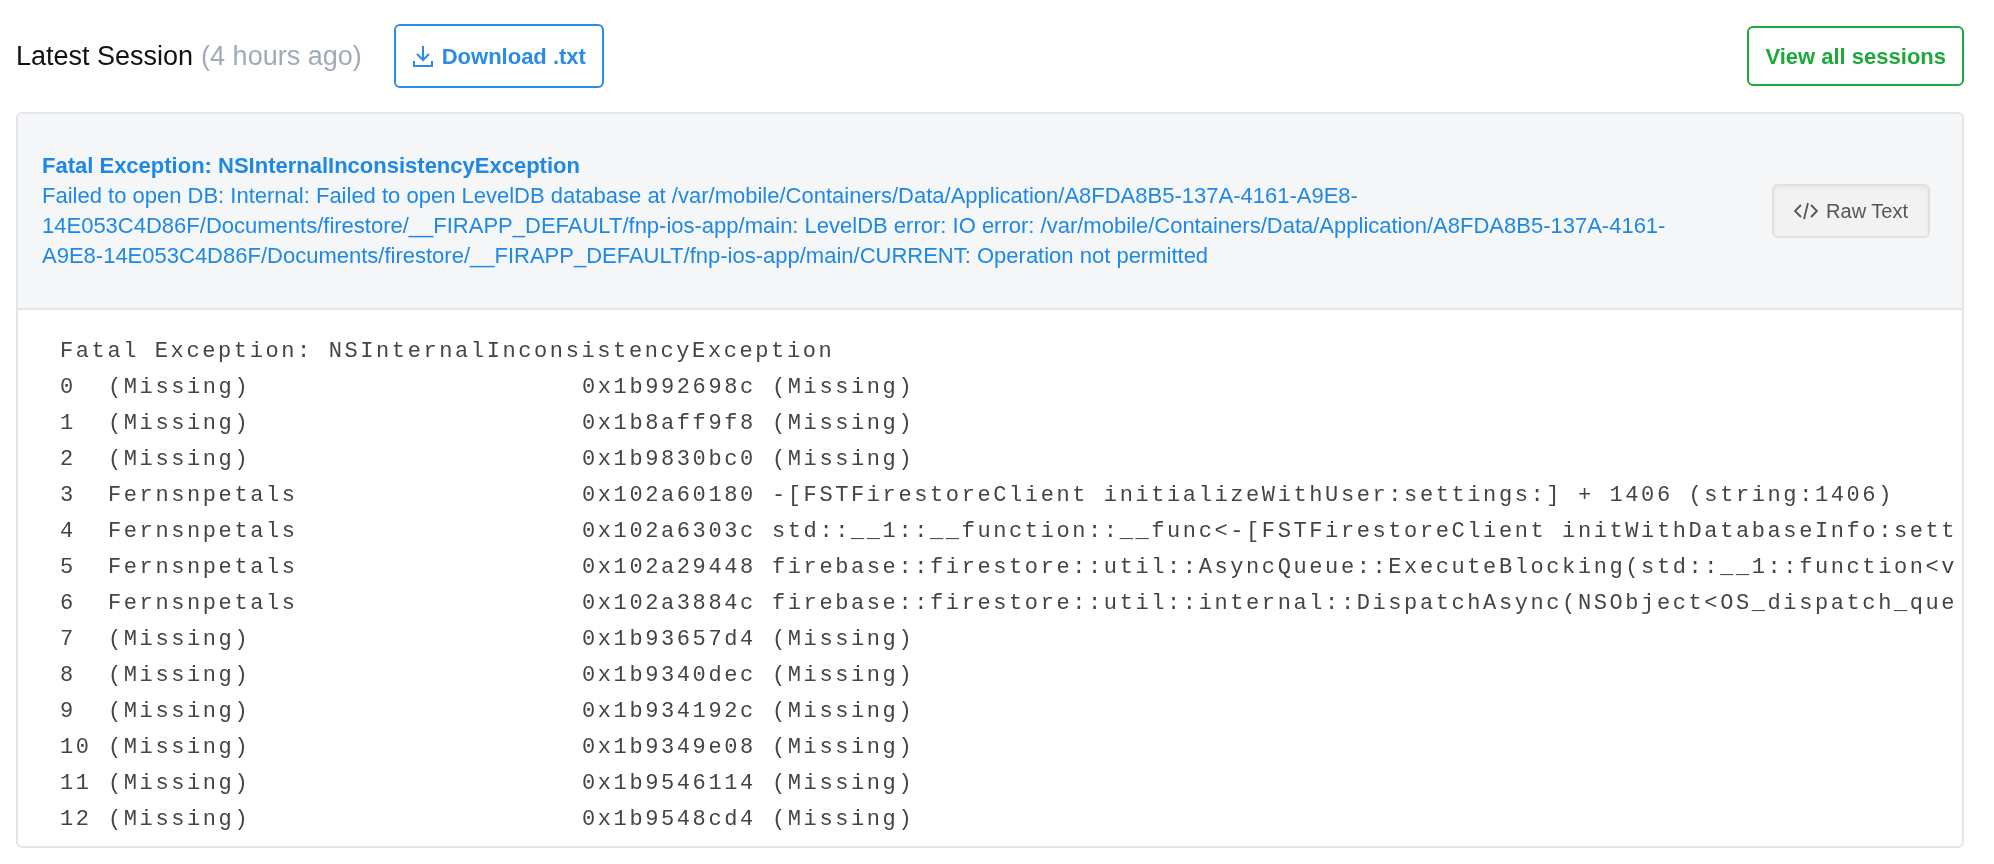 The image size is (1994, 864). What do you see at coordinates (311, 166) in the screenshot?
I see `exception-title: Fatal Exception: NSInternalInconsistencyException` at bounding box center [311, 166].